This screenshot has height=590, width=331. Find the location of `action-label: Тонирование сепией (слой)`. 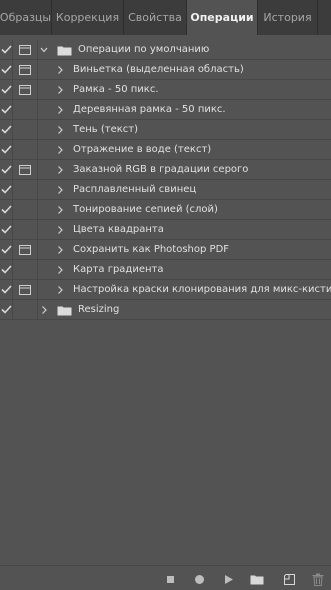

action-label: Тонирование сепией (слой) is located at coordinates (145, 209).